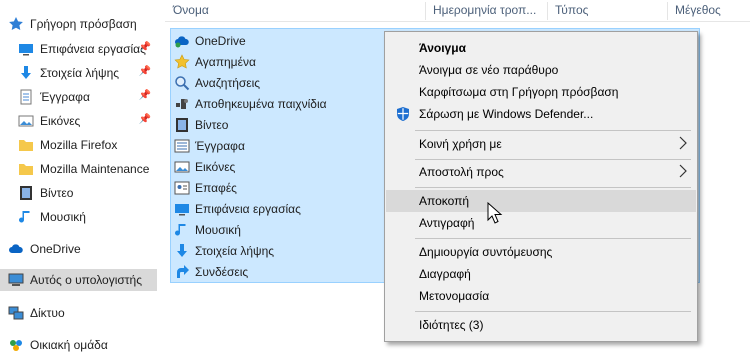  Describe the element at coordinates (191, 10) in the screenshot. I see `column-header-name: Όνομα` at that location.